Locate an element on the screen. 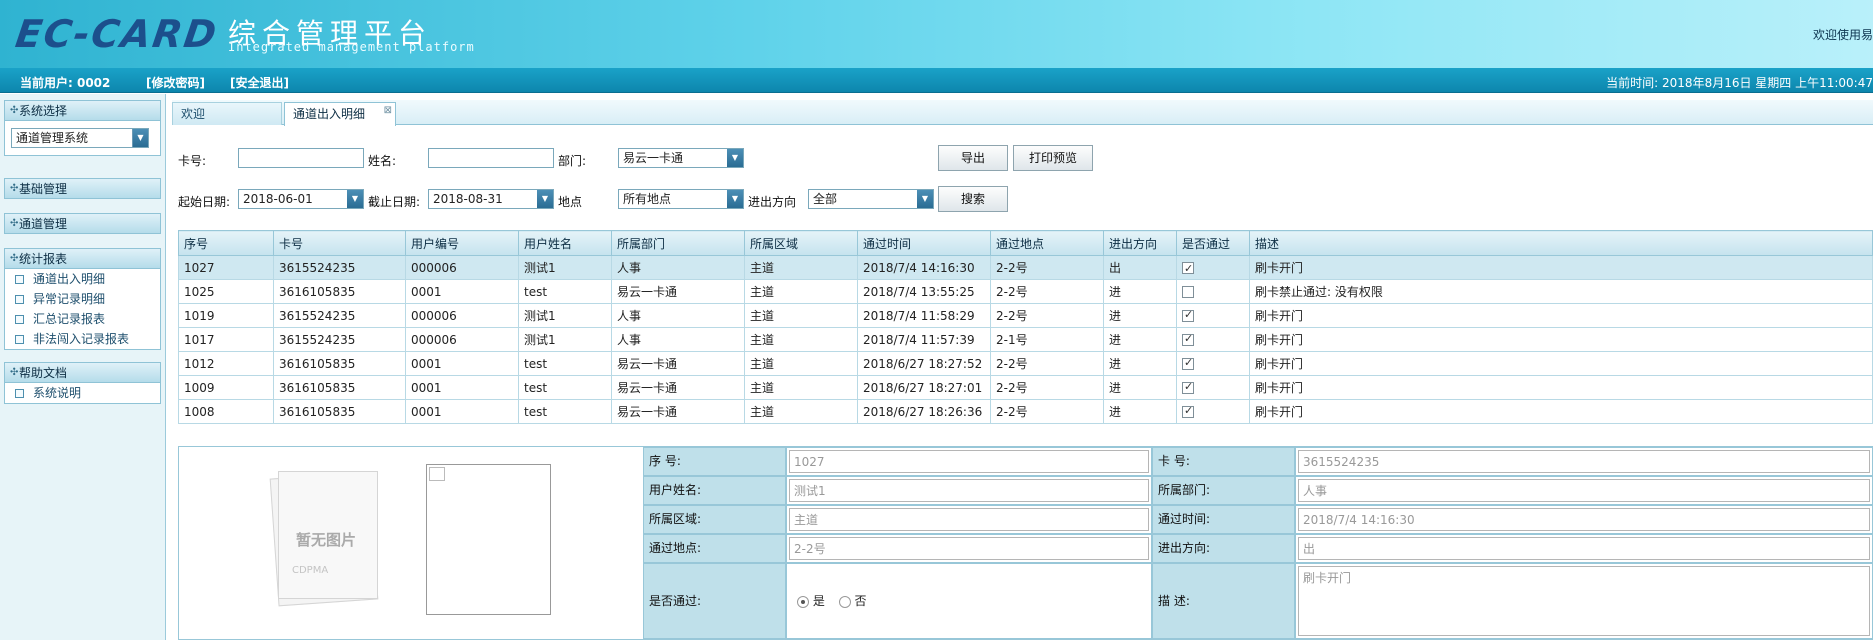 This screenshot has height=640, width=1873. menu-item-channel-detail: 通道出入明细 is located at coordinates (82, 279).